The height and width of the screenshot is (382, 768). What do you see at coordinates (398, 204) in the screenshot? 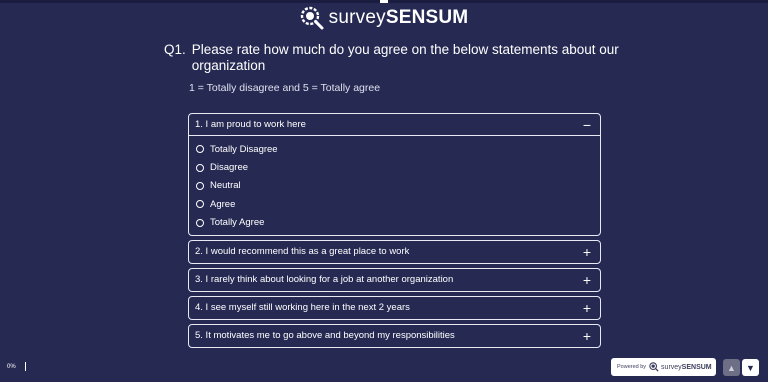
I see `option-agree: Agree` at bounding box center [398, 204].